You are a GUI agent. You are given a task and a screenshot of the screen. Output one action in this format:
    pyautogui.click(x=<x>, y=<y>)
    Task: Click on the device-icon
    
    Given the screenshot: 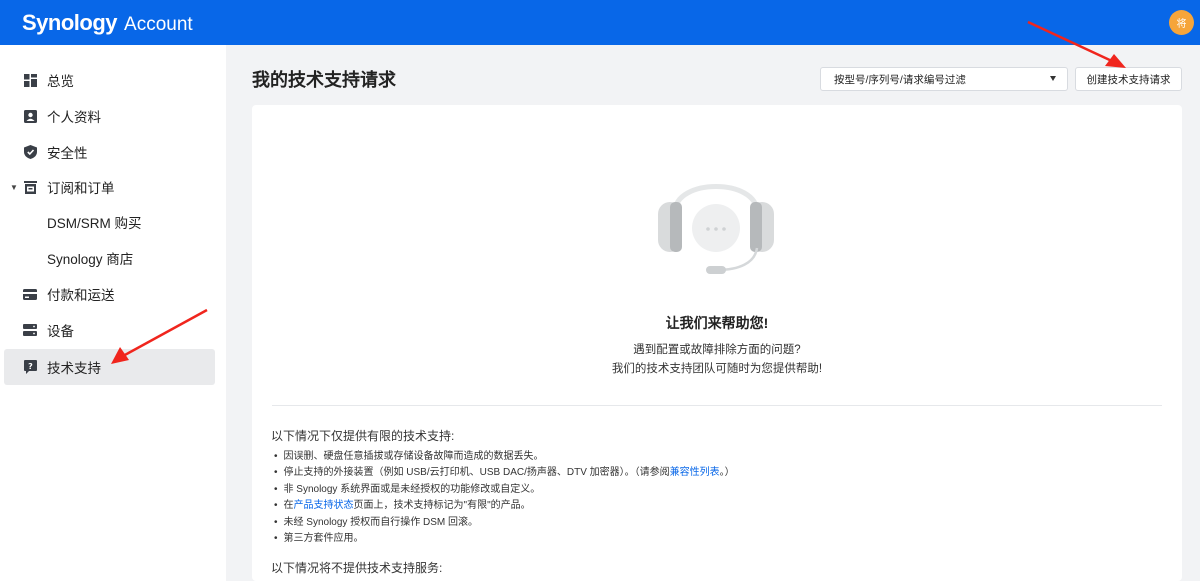 What is the action you would take?
    pyautogui.click(x=30, y=330)
    